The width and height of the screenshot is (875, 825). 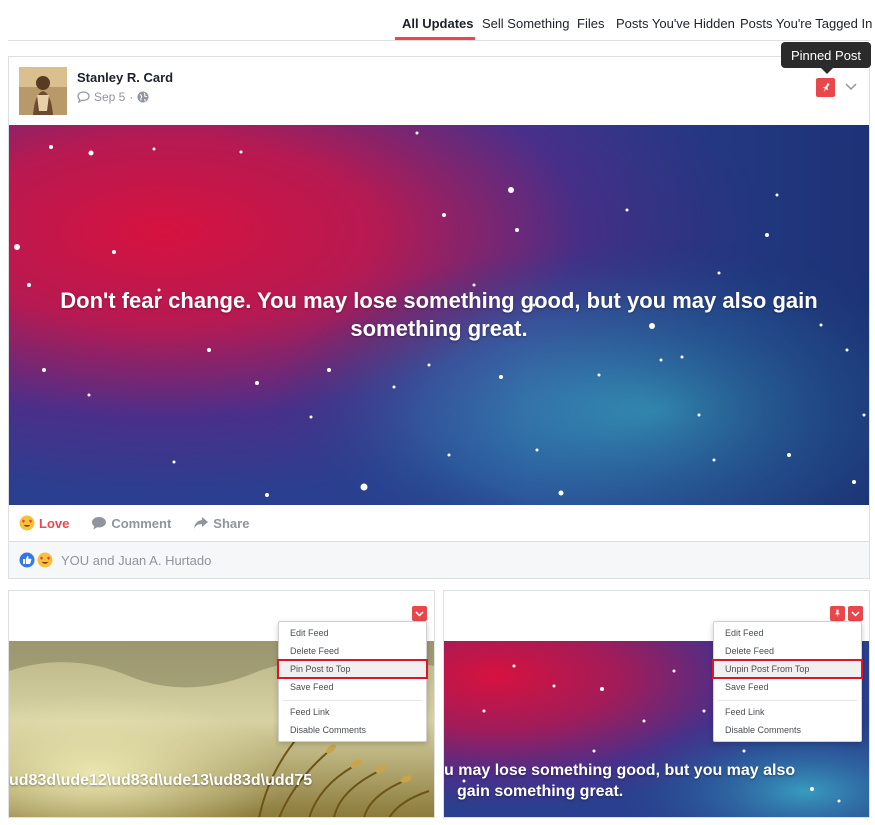 I want to click on comment-bubble-icon, so click(x=83, y=97).